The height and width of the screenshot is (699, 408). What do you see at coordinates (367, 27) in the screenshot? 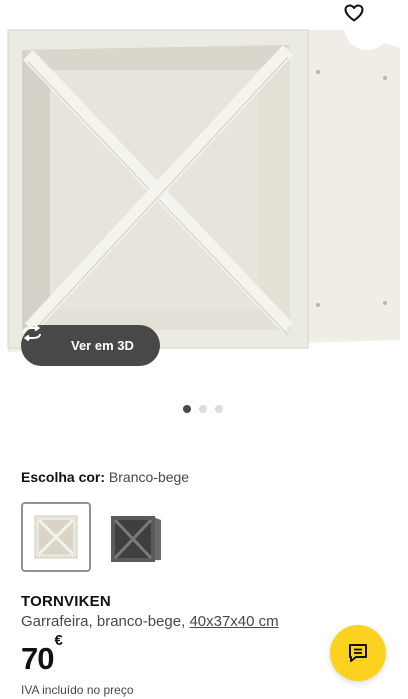
I see `favorite-button` at bounding box center [367, 27].